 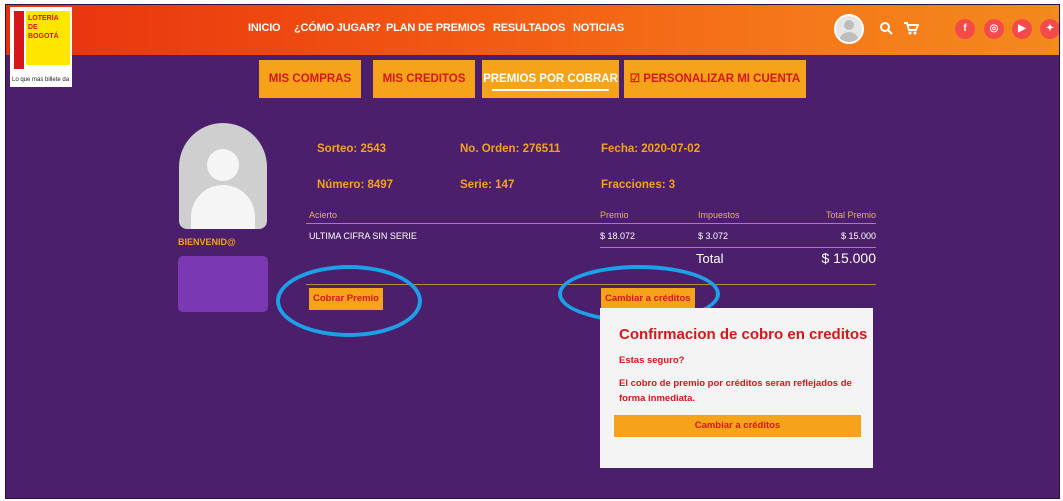 I want to click on logo-tagline: Lo que más billete da, so click(x=41, y=80).